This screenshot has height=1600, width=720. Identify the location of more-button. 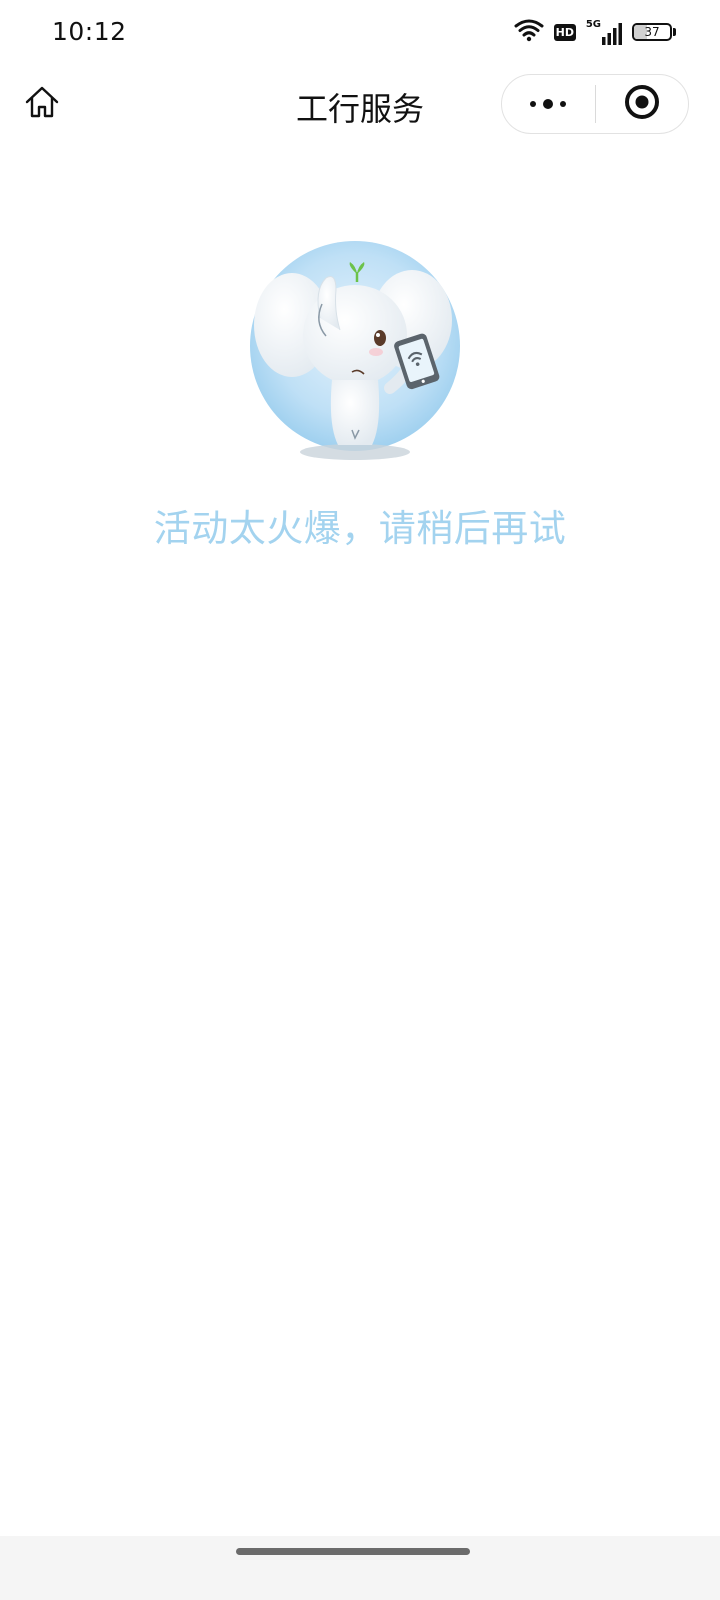
(548, 104).